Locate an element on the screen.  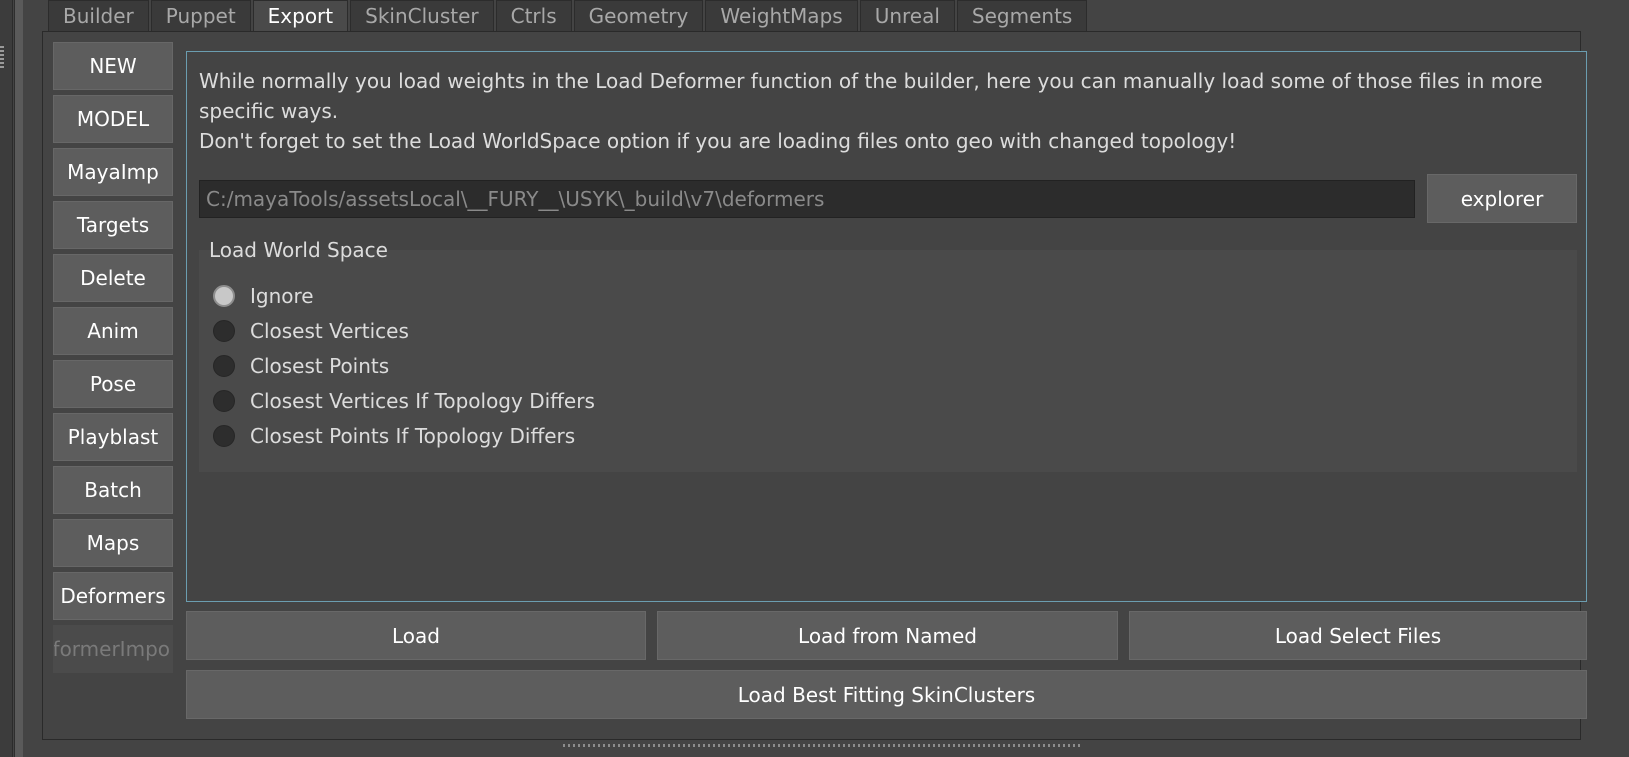
sidebar-item-mayaimp: MayaImp is located at coordinates (113, 172).